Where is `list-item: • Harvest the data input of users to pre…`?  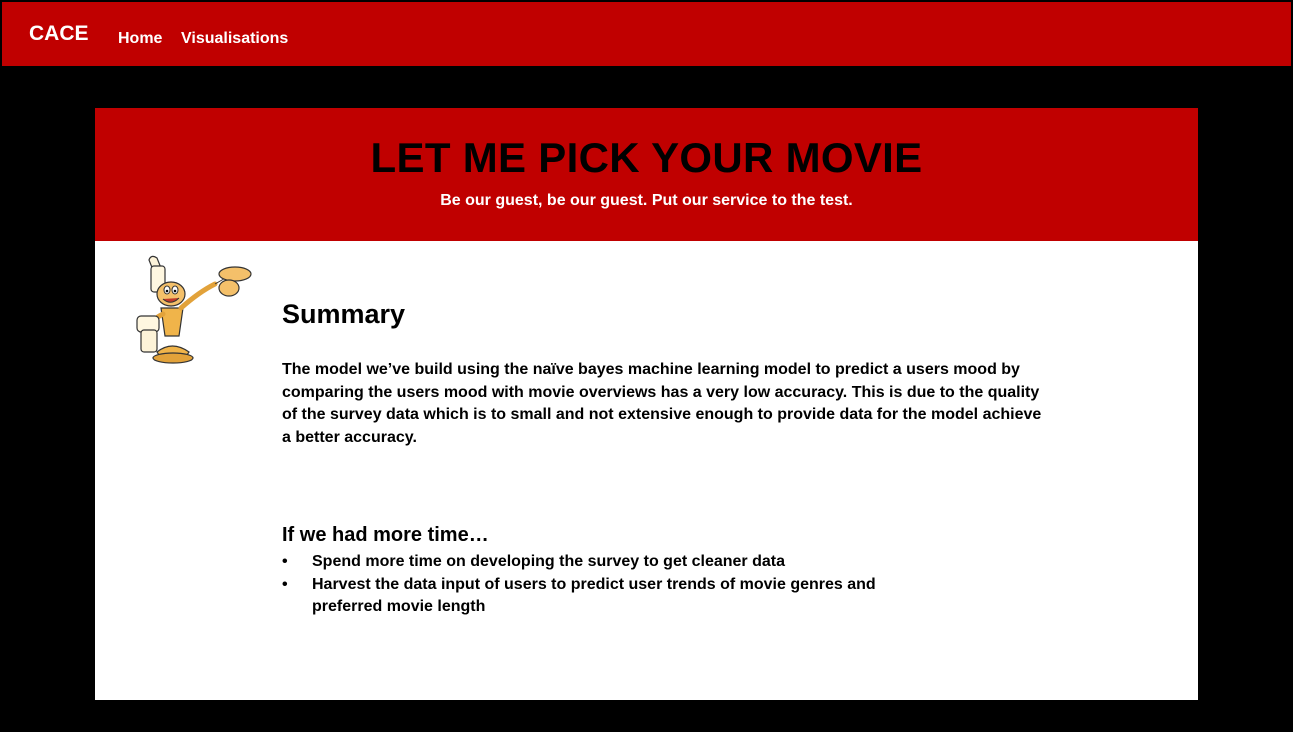 list-item: • Harvest the data input of users to pre… is located at coordinates (602, 596).